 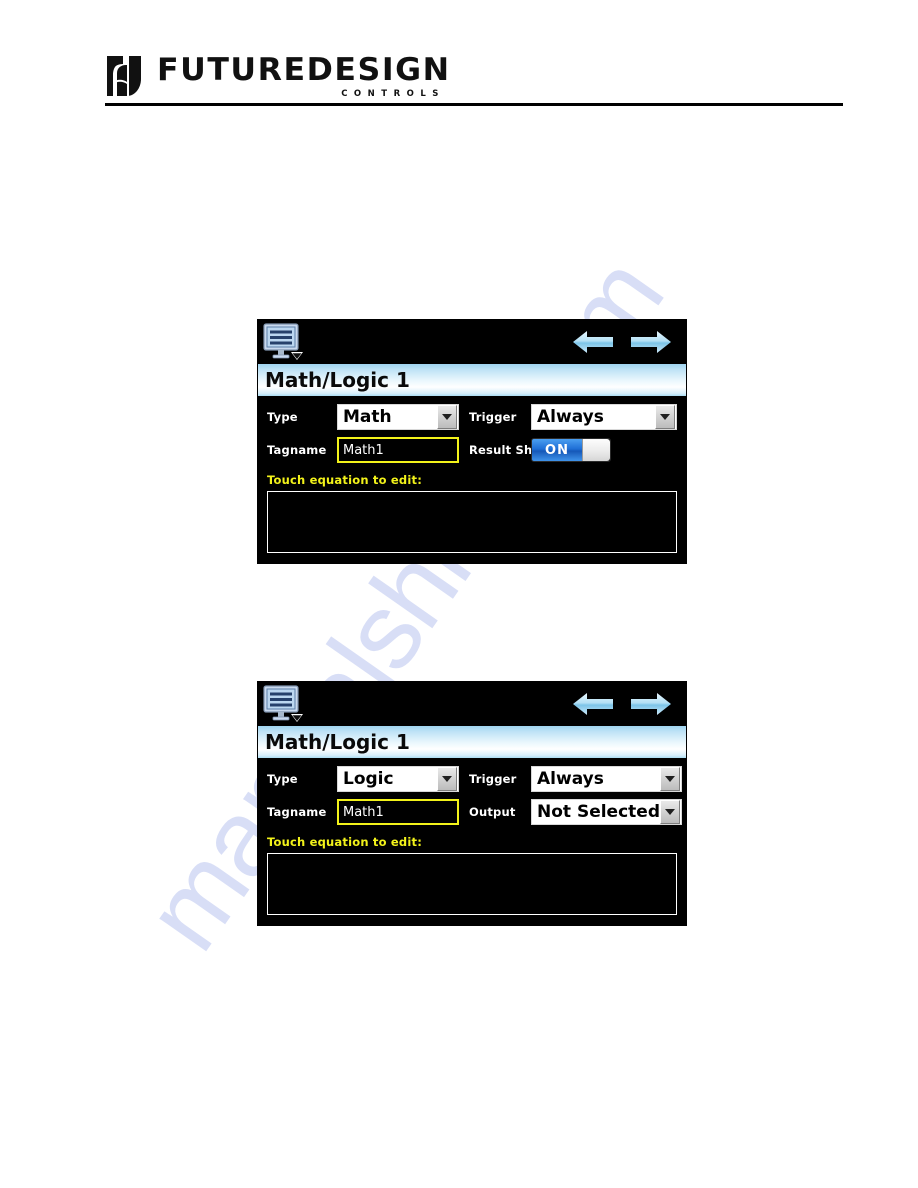 I want to click on panel2-tagname-input: Math1, so click(x=398, y=812).